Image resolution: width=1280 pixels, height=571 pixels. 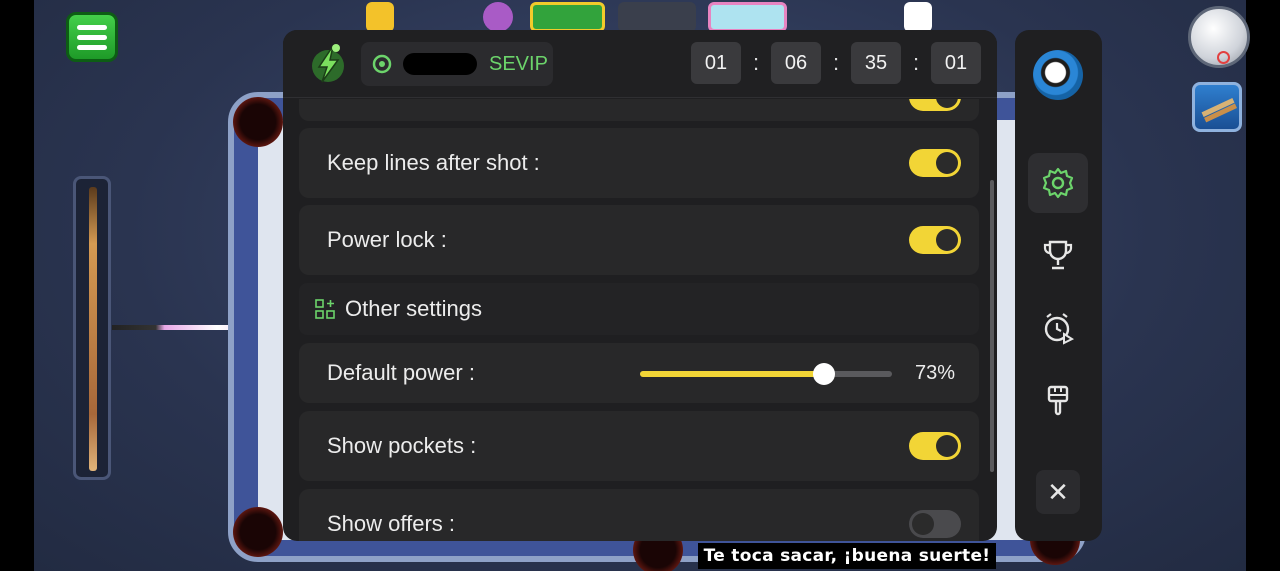 I want to click on setting-keep-lines: Keep lines after shot :, so click(x=639, y=163).